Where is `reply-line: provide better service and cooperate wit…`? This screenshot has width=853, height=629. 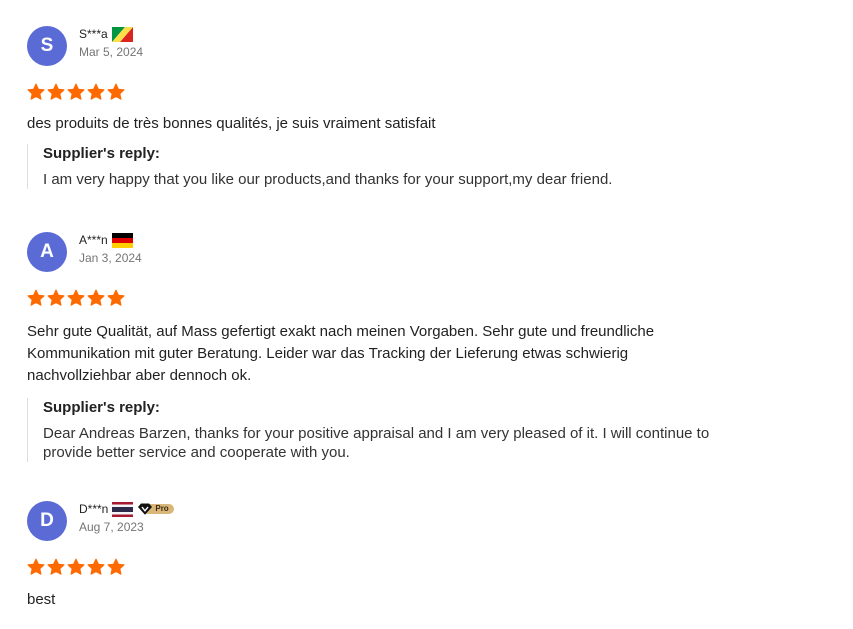
reply-line: provide better service and cooperate wit… is located at coordinates (196, 452).